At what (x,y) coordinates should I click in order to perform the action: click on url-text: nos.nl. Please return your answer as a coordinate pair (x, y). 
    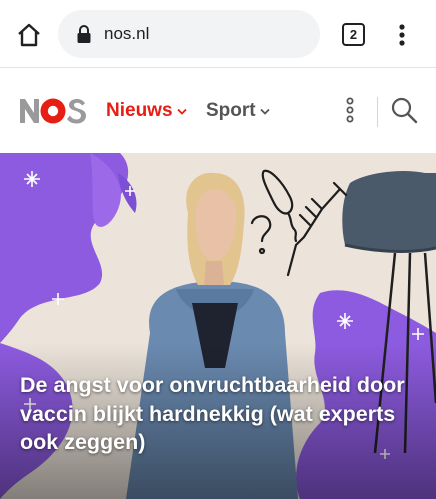
    Looking at the image, I should click on (127, 33).